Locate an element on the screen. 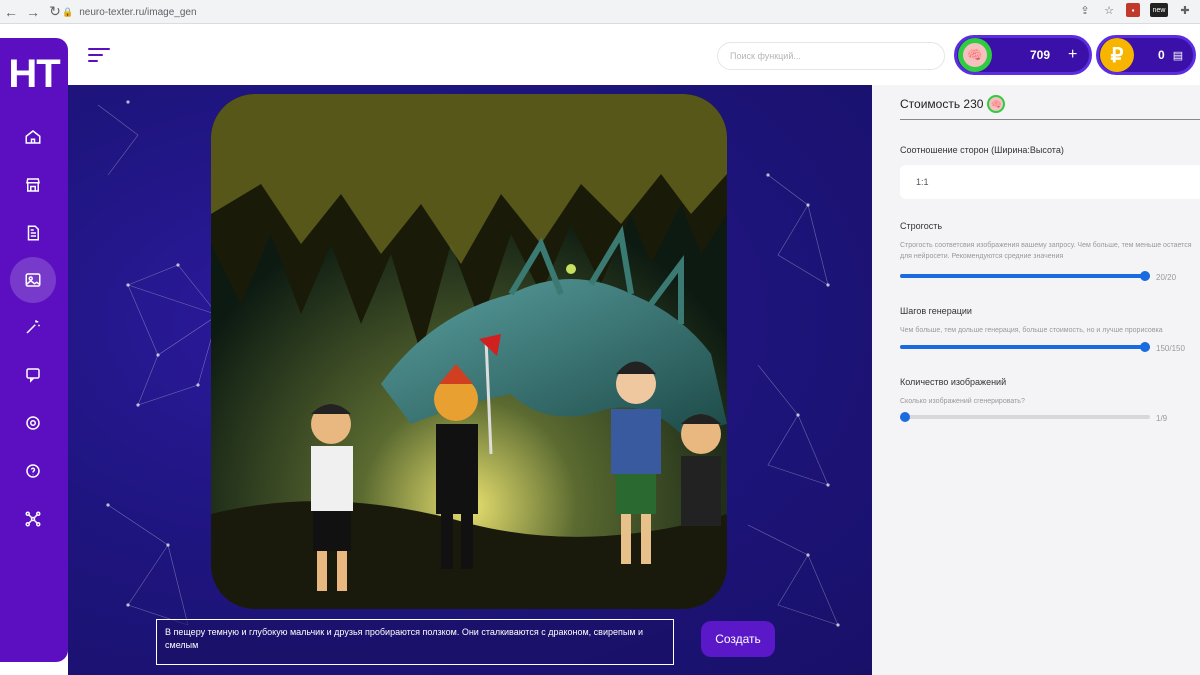 Image resolution: width=1200 pixels, height=675 pixels. strictness-label: Строгость is located at coordinates (921, 226).